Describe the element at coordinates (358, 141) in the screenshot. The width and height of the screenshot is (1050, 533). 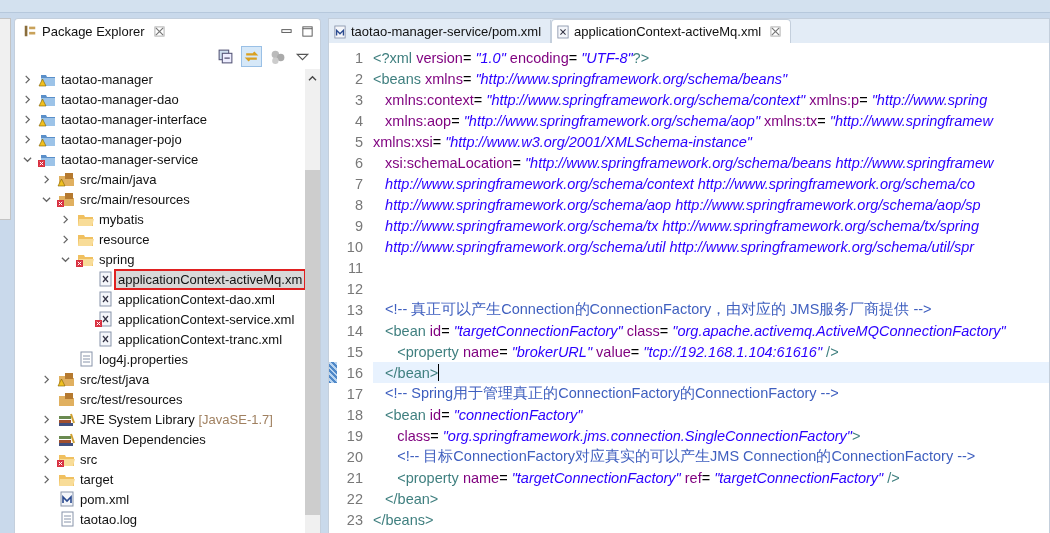
I see `line-number: 5` at that location.